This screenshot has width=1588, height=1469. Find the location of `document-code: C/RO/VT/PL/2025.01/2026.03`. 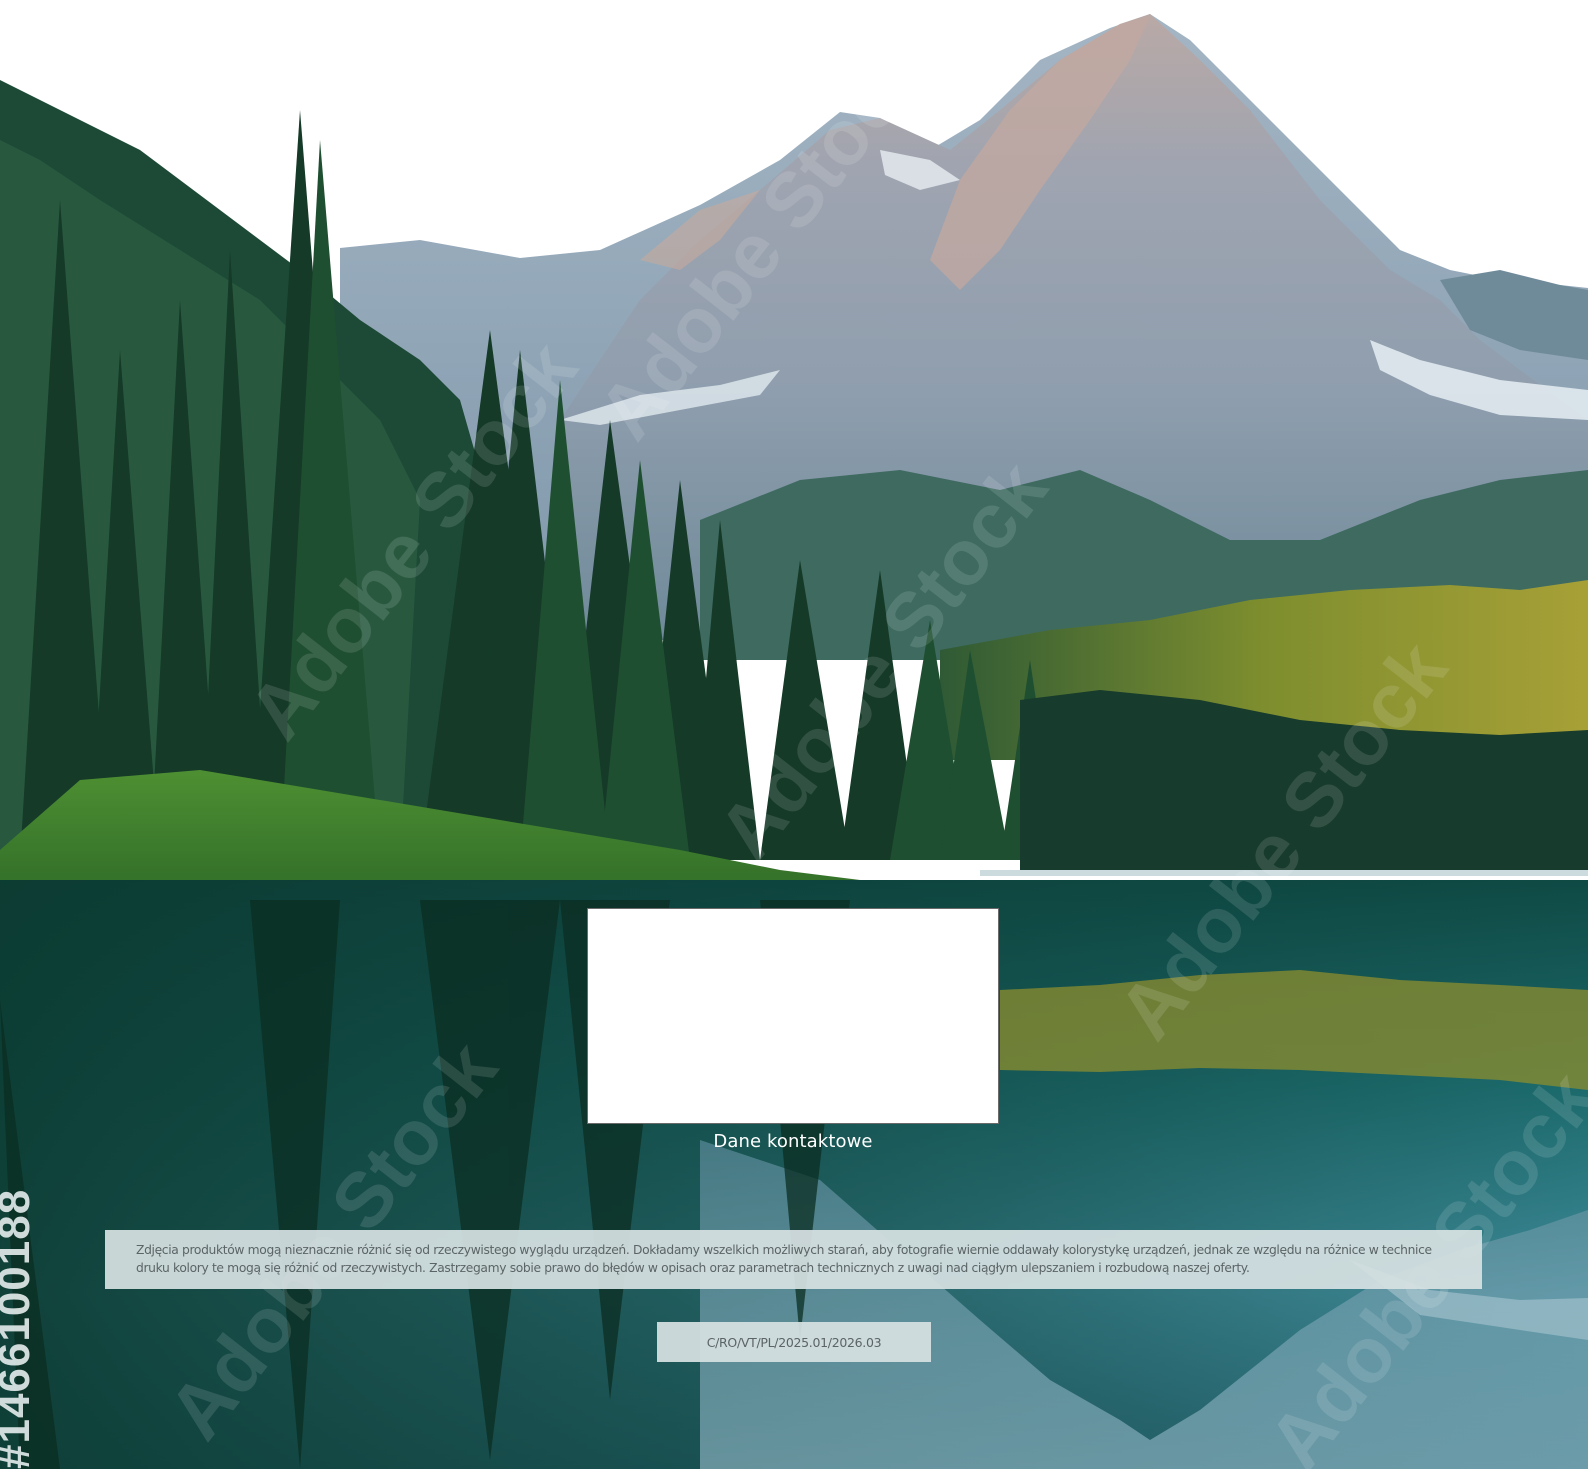

document-code: C/RO/VT/PL/2025.01/2026.03 is located at coordinates (794, 1342).